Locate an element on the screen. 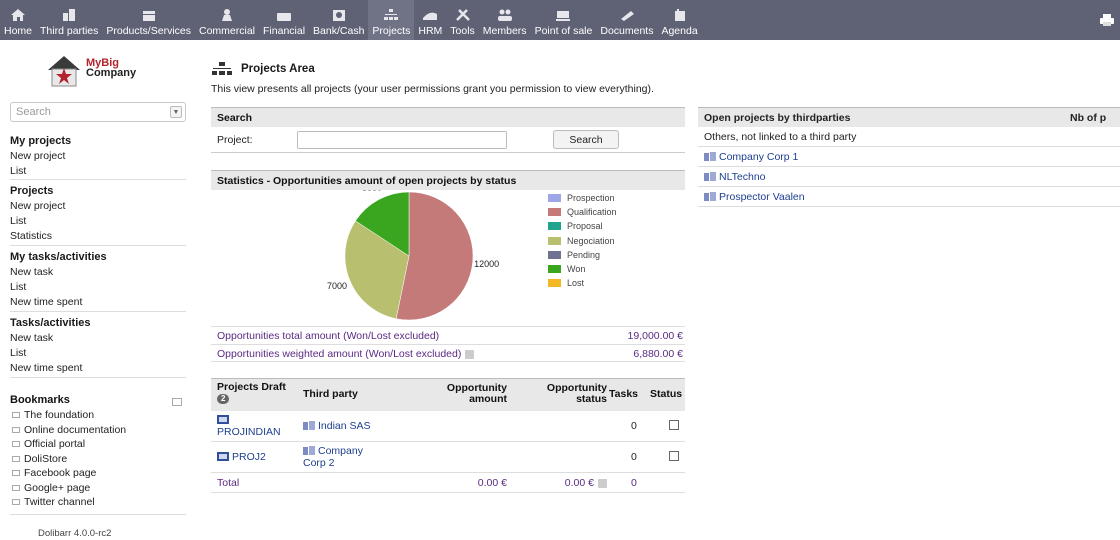  bookmark-item: Twitter channel is located at coordinates (98, 502).